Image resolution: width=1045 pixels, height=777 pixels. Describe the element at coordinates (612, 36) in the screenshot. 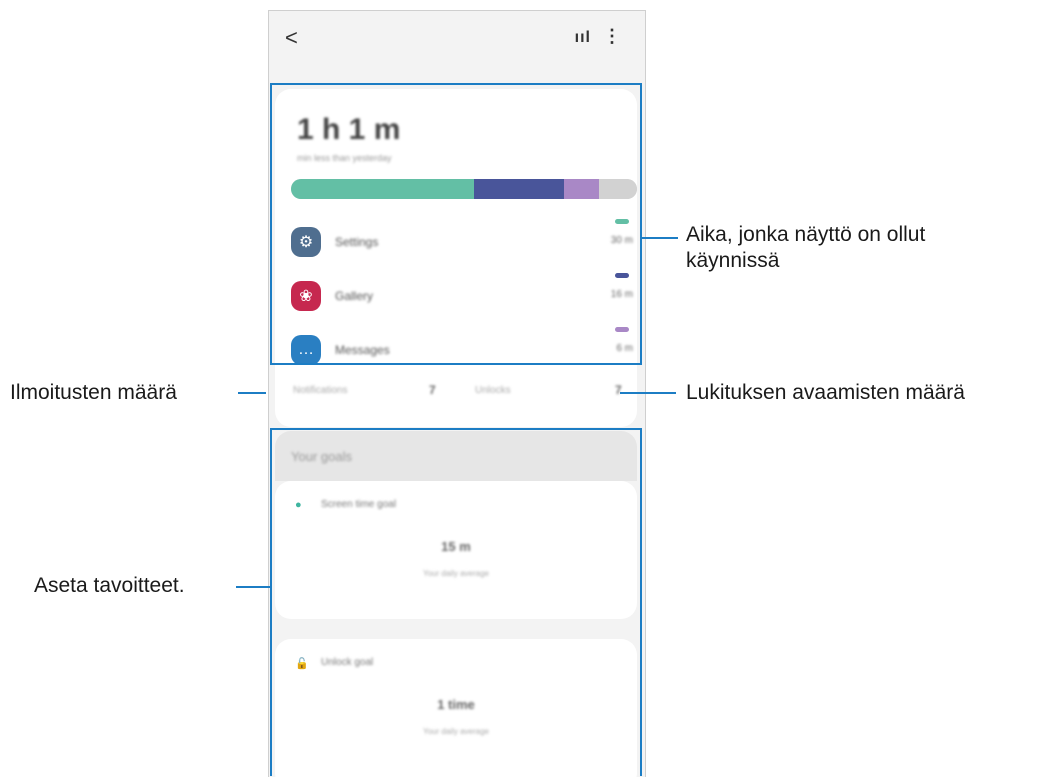

I see `more-options-icon: ⋮` at that location.